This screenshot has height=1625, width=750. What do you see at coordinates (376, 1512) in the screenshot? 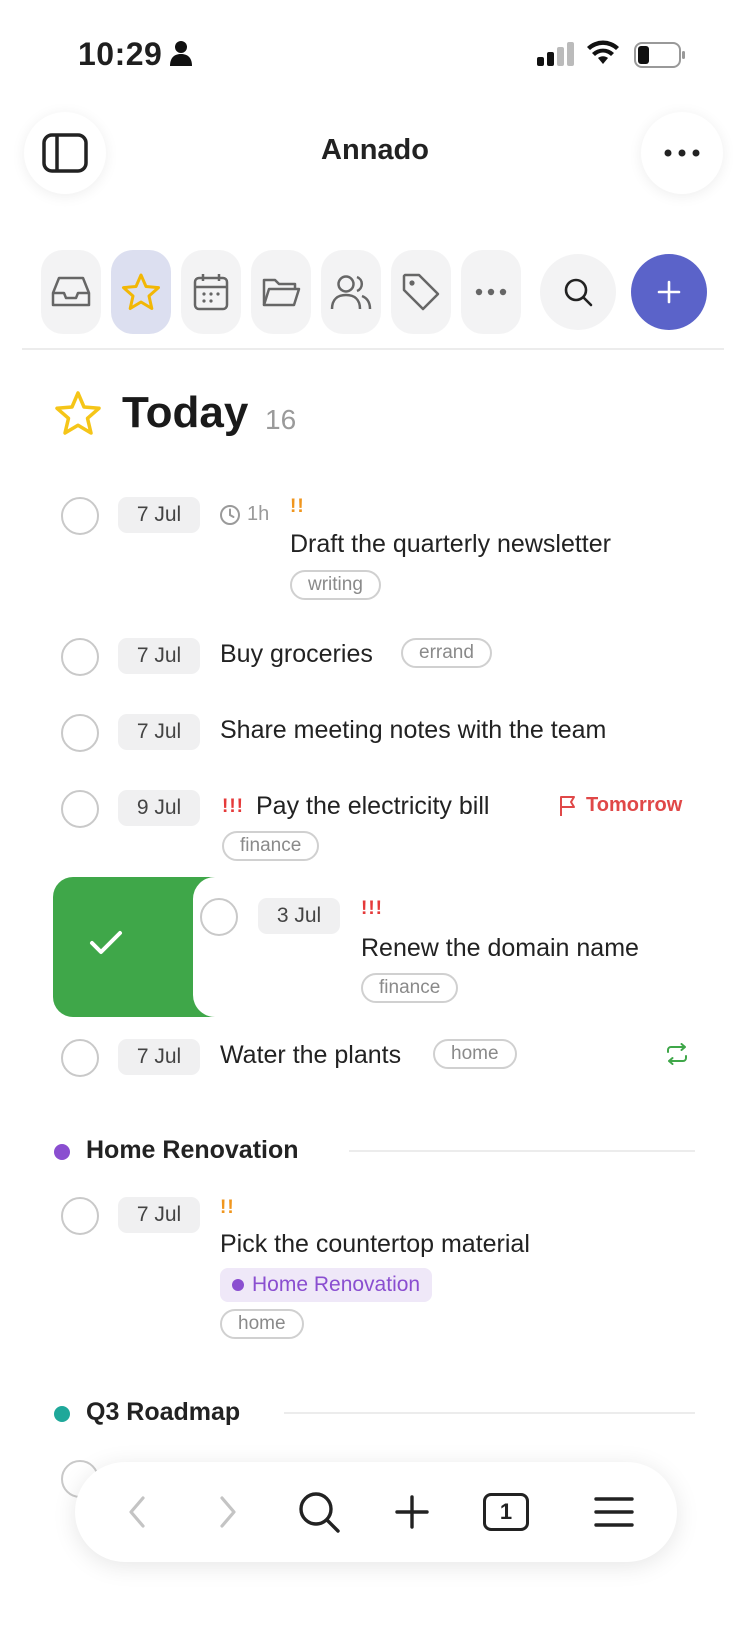
I see `browser-toolbar` at bounding box center [376, 1512].